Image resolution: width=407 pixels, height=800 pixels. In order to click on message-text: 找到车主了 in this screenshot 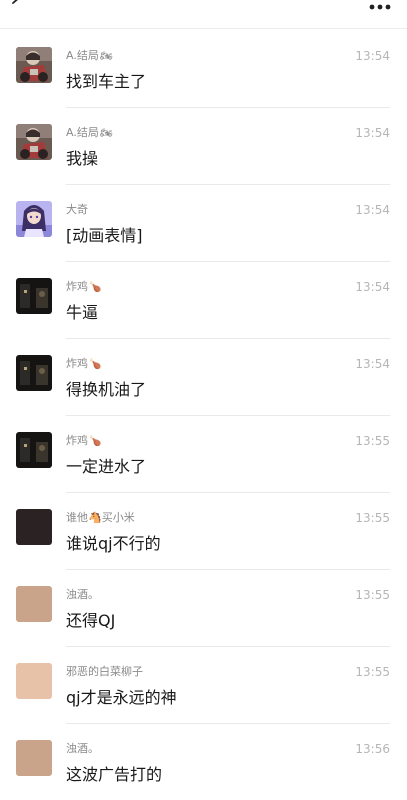, I will do `click(106, 82)`.